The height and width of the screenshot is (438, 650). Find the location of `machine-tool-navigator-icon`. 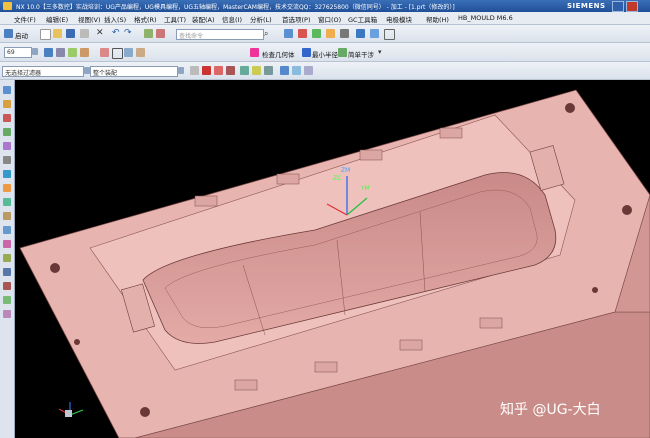

machine-tool-navigator-icon is located at coordinates (7, 132).